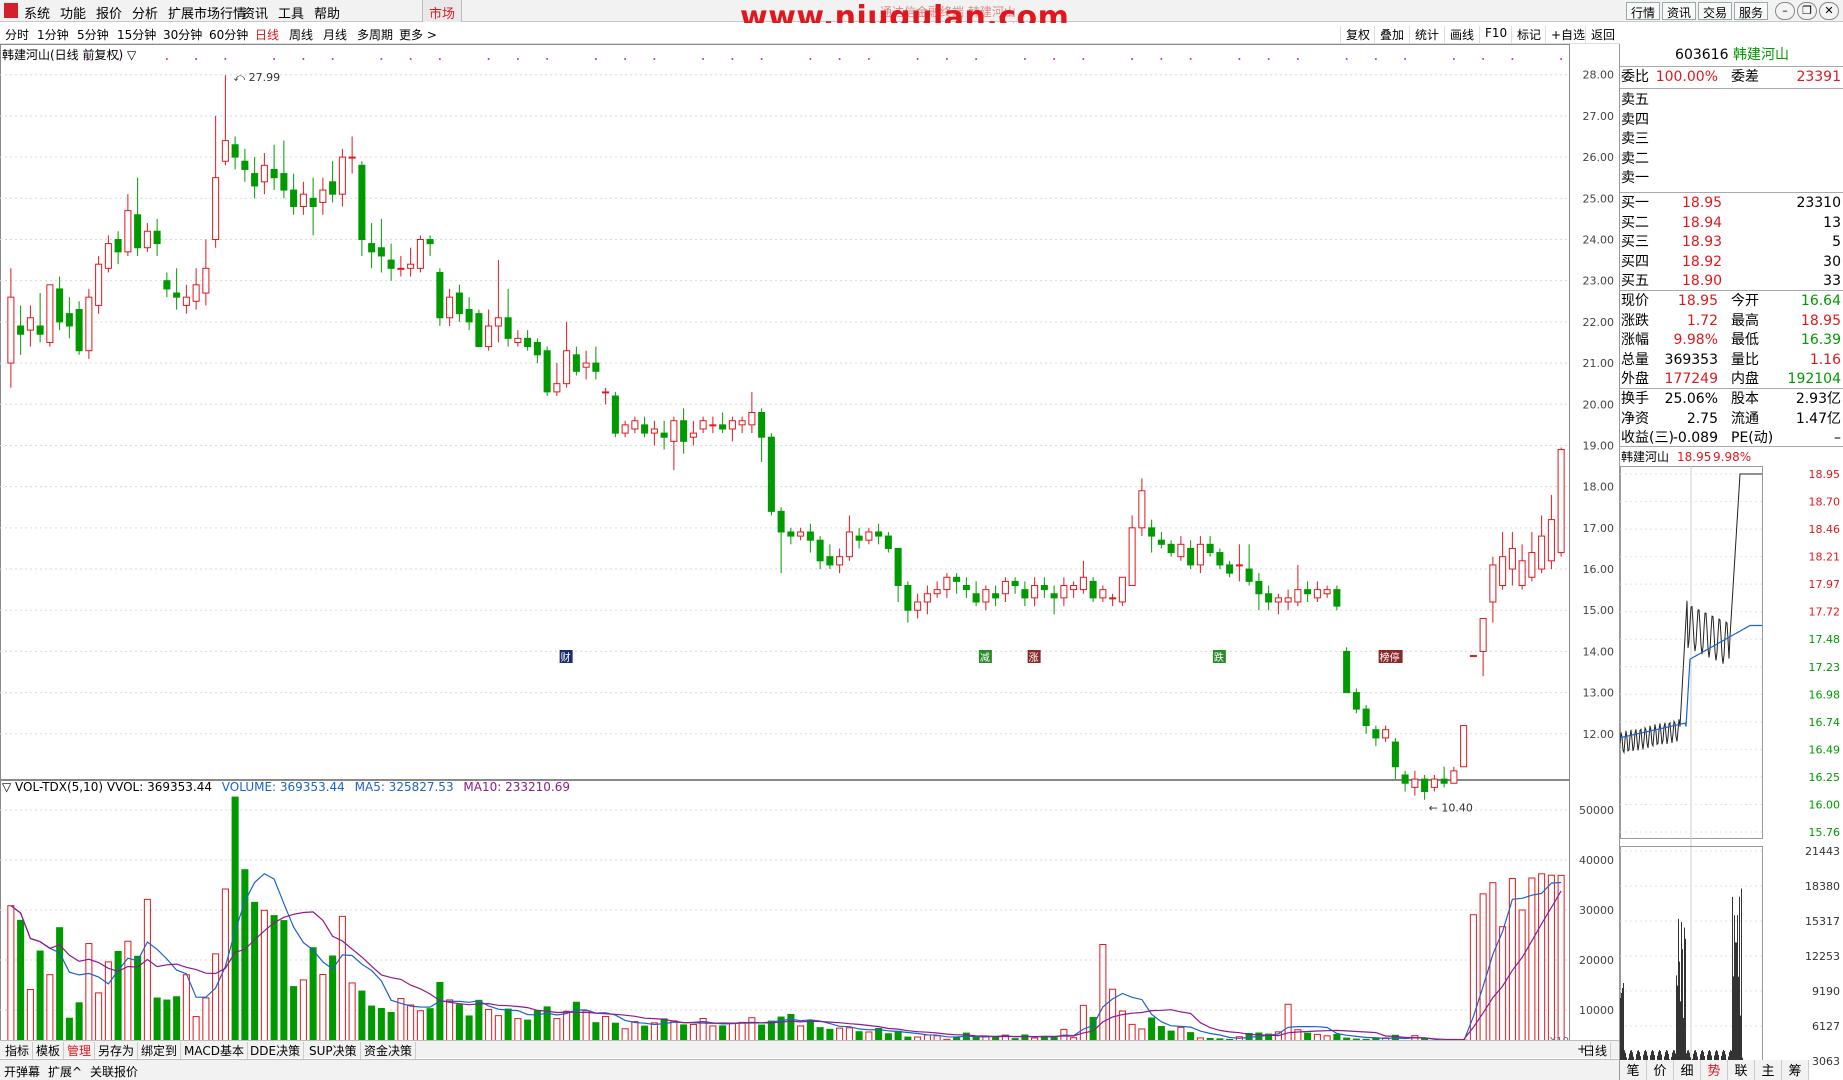 The height and width of the screenshot is (1080, 1843). What do you see at coordinates (136, 34) in the screenshot?
I see `period-15min: 15分钟` at bounding box center [136, 34].